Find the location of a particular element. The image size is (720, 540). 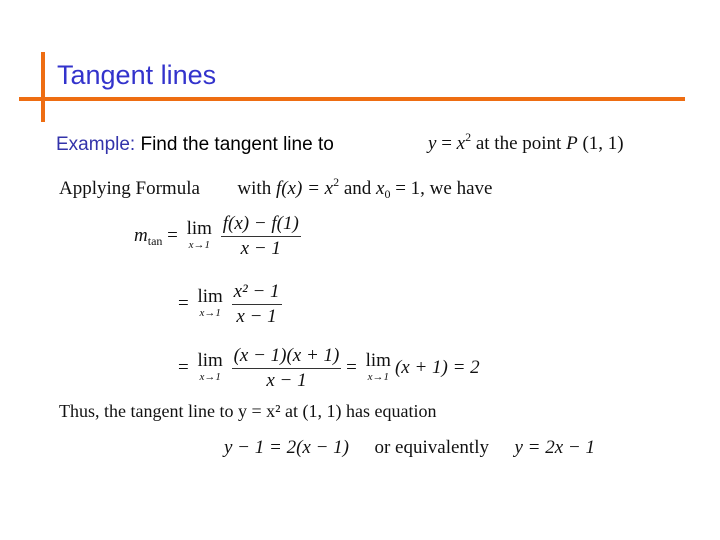

result-or: or equivalently is located at coordinates (431, 447).